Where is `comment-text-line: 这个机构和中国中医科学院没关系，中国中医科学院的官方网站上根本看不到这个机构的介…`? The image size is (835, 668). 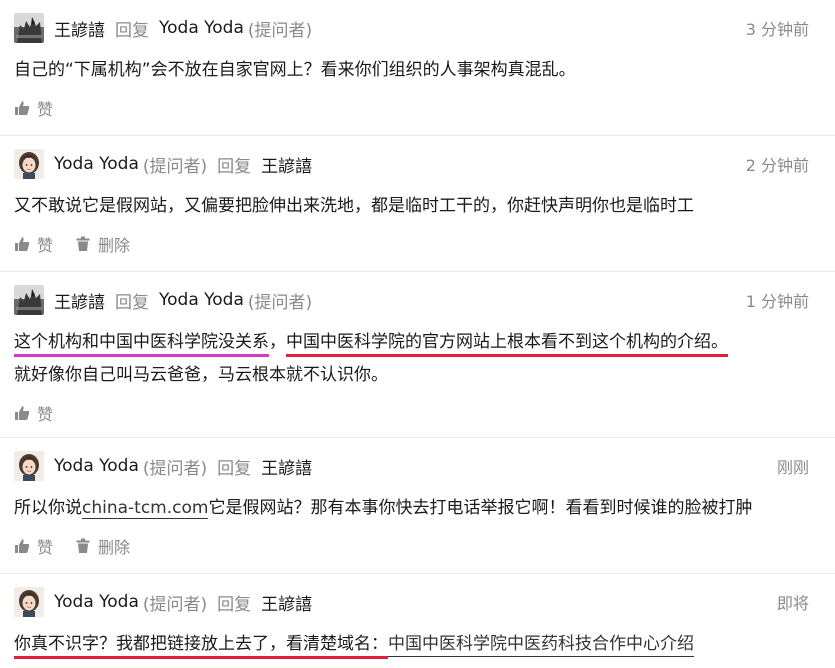
comment-text-line: 这个机构和中国中医科学院没关系，中国中医科学院的官方网站上根本看不到这个机构的介… is located at coordinates (411, 342).